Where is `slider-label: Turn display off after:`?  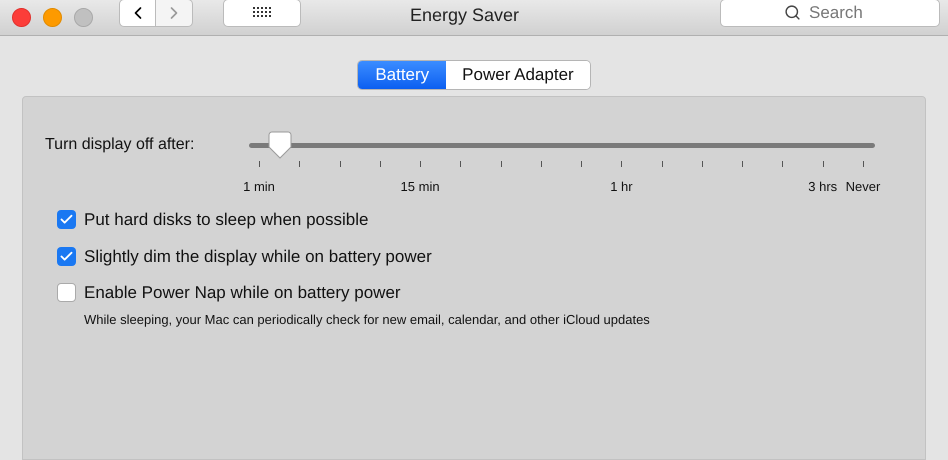
slider-label: Turn display off after: is located at coordinates (120, 145).